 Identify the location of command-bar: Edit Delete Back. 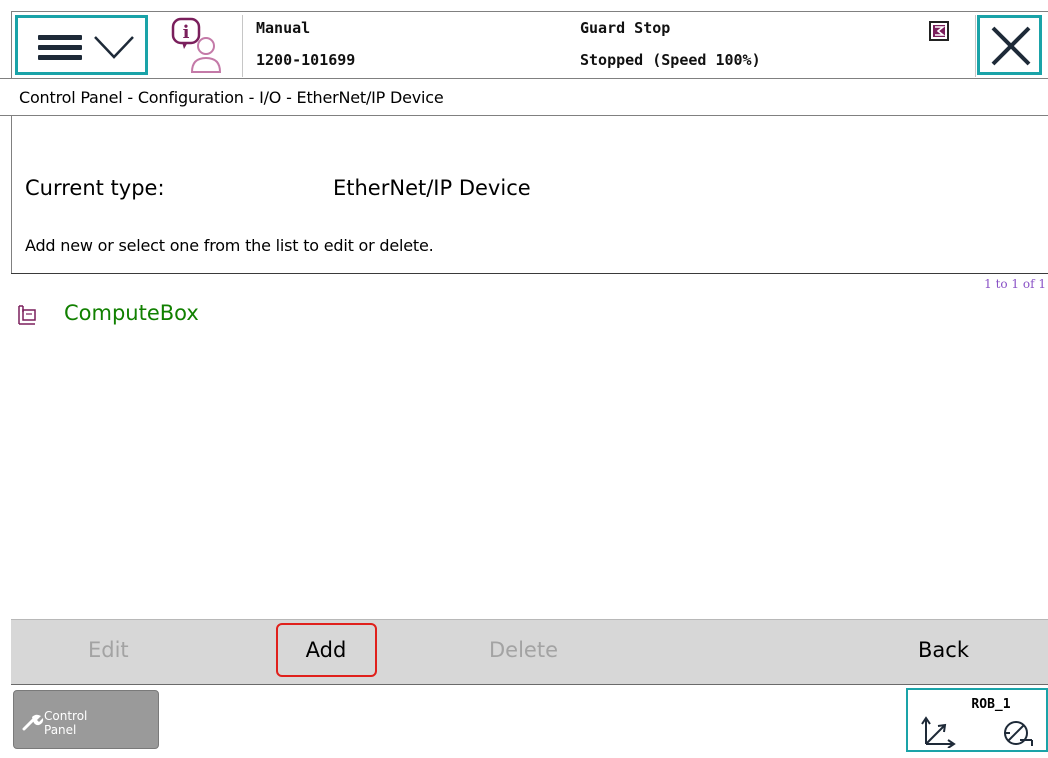
(529, 652).